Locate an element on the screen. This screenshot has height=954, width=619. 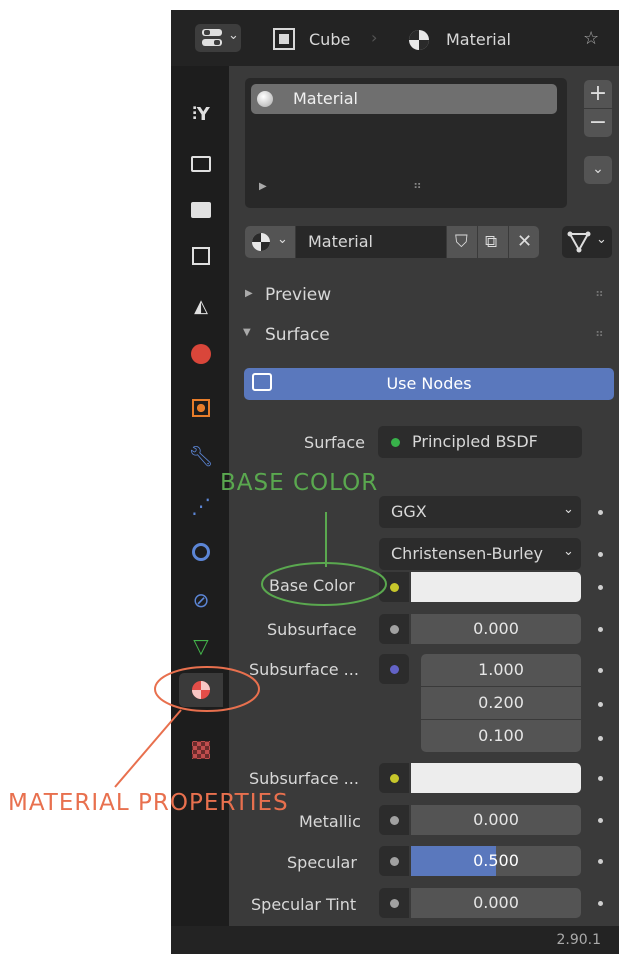
expand-triangle-icon: ▶ is located at coordinates (263, 186).